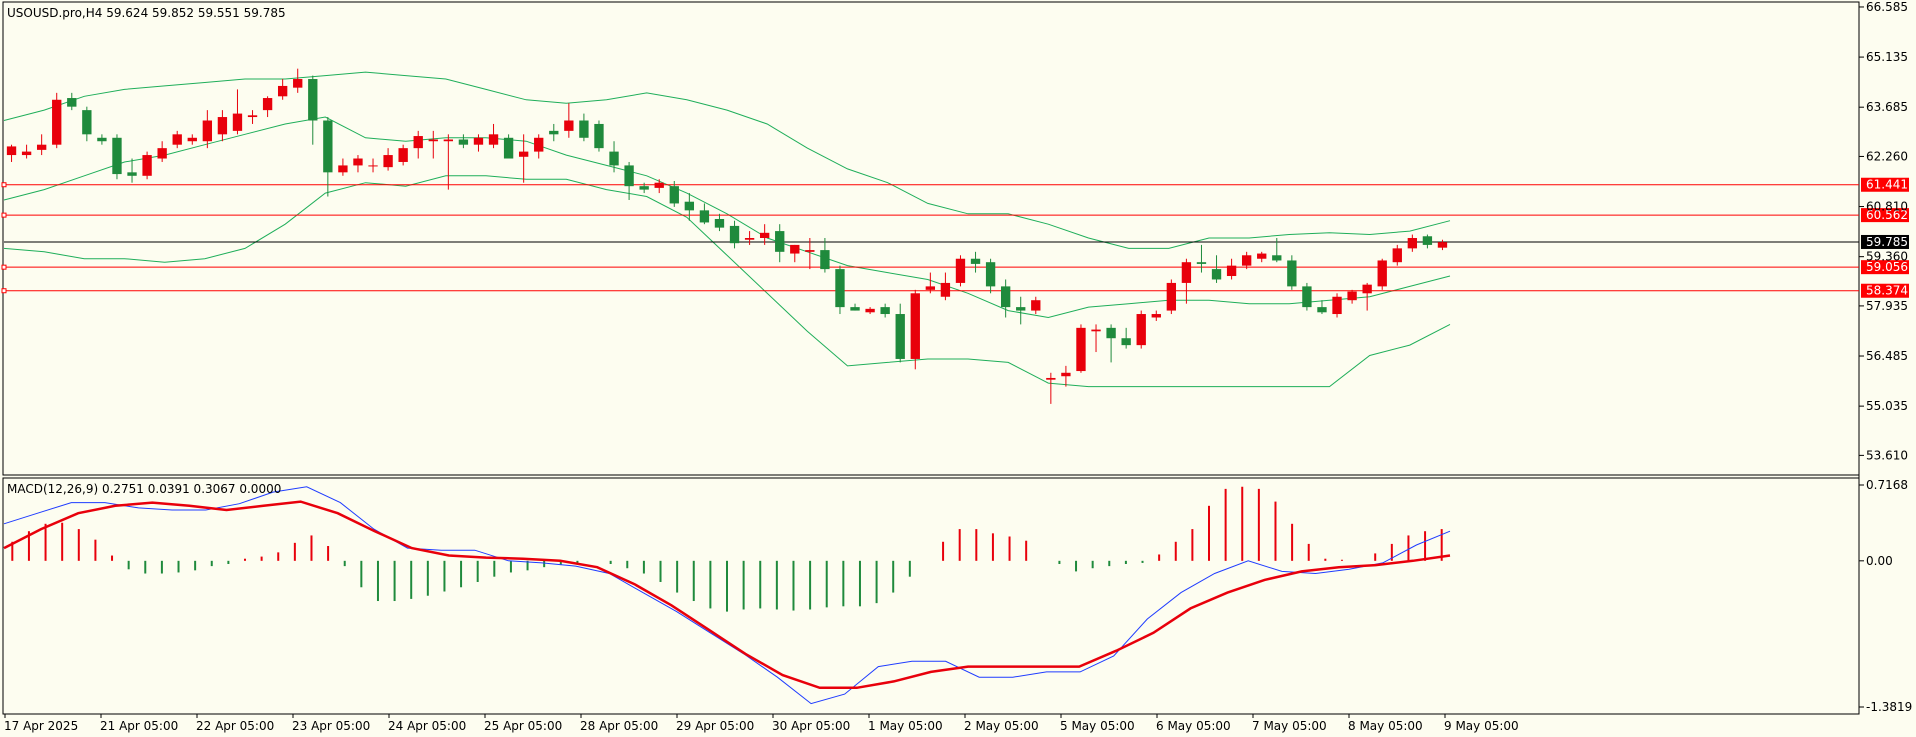  Describe the element at coordinates (1887, 455) in the screenshot. I see `price-tick-label: 53.610` at that location.